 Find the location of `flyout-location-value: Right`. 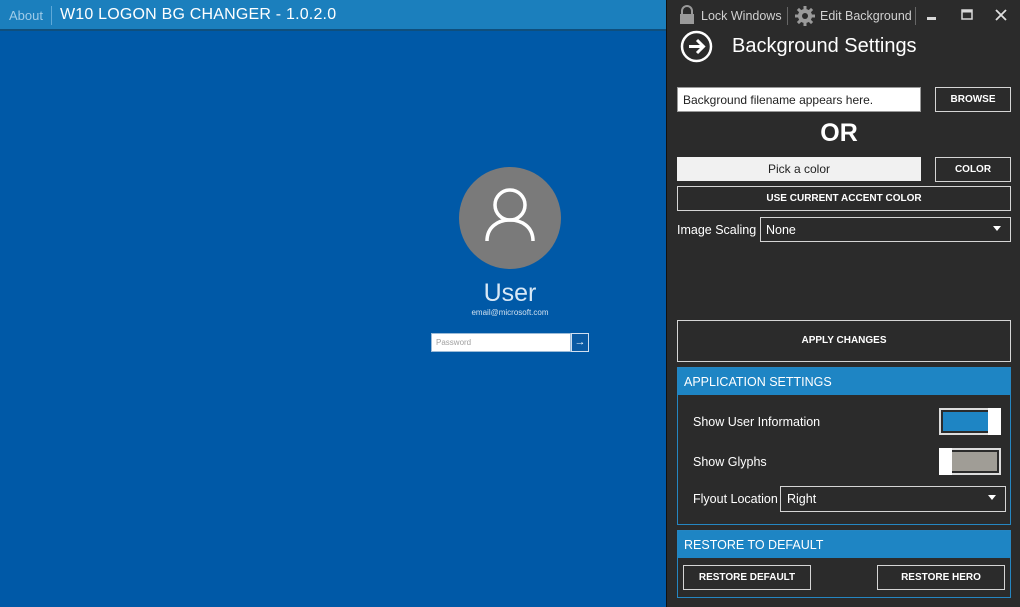

flyout-location-value: Right is located at coordinates (802, 499).